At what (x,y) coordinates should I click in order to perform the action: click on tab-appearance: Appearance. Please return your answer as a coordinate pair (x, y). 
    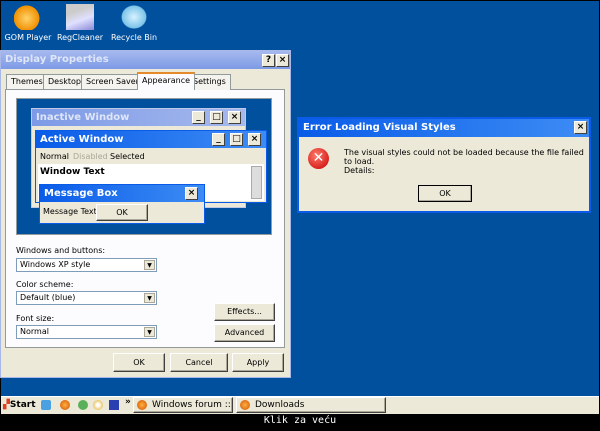
    Looking at the image, I should click on (166, 81).